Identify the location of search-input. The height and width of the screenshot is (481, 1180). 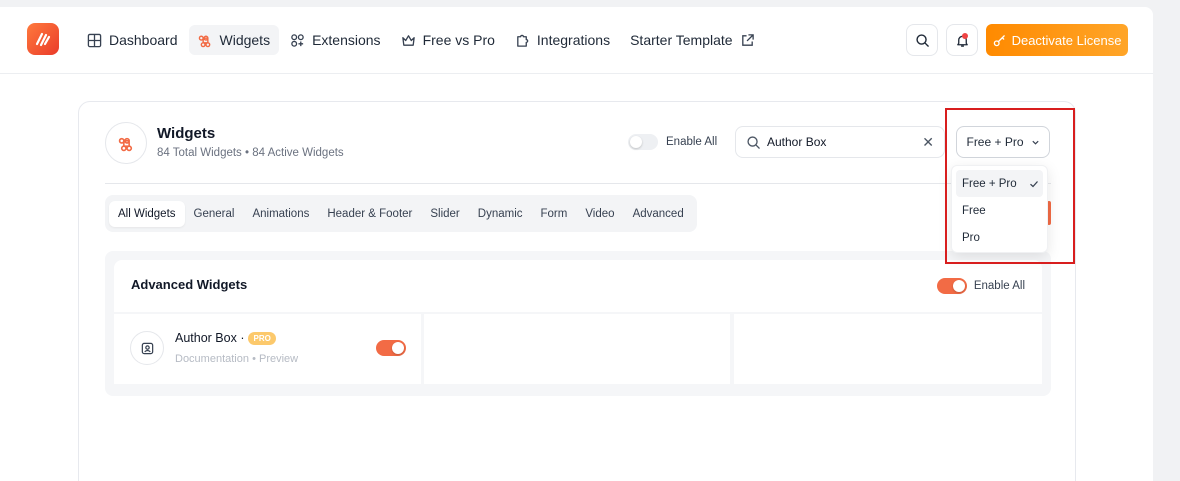
(842, 142).